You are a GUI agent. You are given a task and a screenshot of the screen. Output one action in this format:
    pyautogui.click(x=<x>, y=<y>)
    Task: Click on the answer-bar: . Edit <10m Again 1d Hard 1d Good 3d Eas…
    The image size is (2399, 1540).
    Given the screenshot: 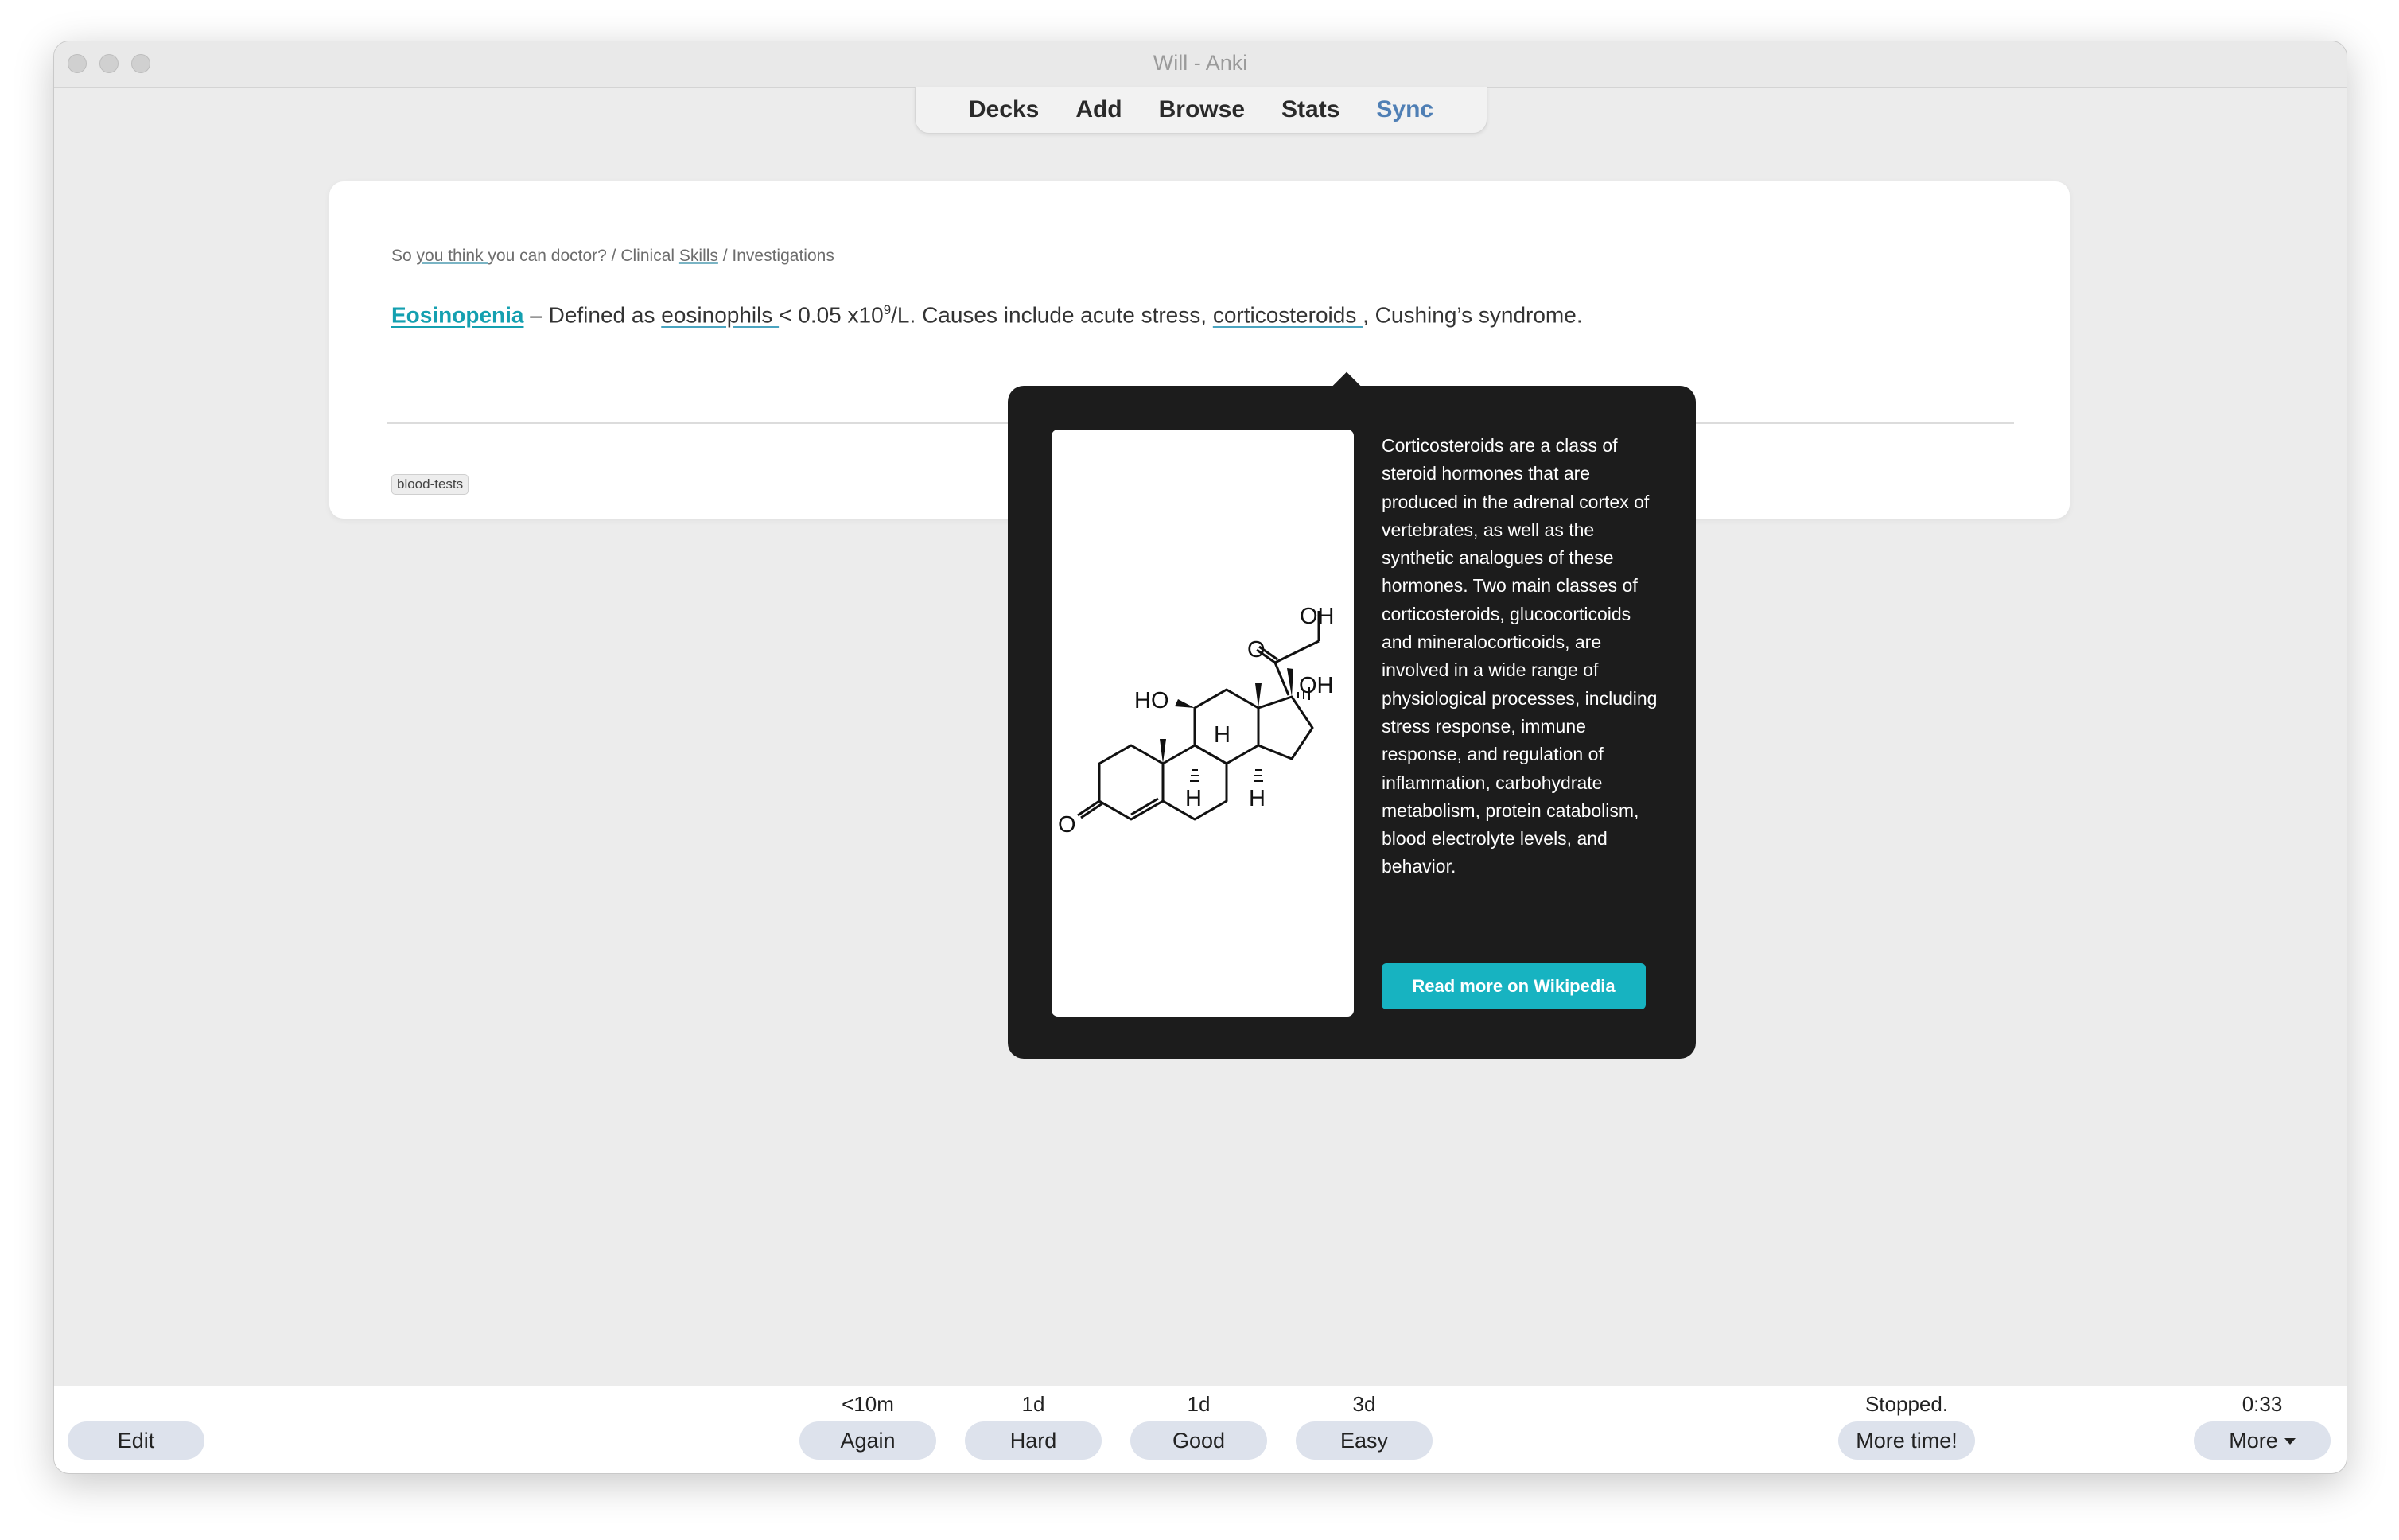 What is the action you would take?
    pyautogui.click(x=1200, y=1429)
    